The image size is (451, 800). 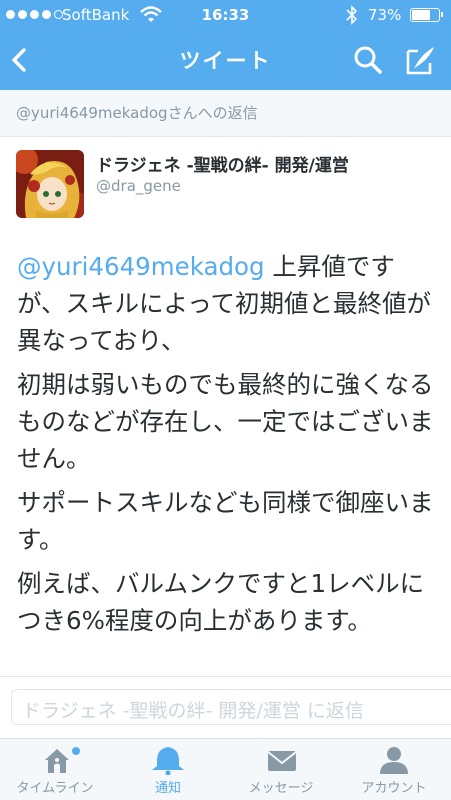 I want to click on tab-notifications: 通知, so click(x=168, y=769).